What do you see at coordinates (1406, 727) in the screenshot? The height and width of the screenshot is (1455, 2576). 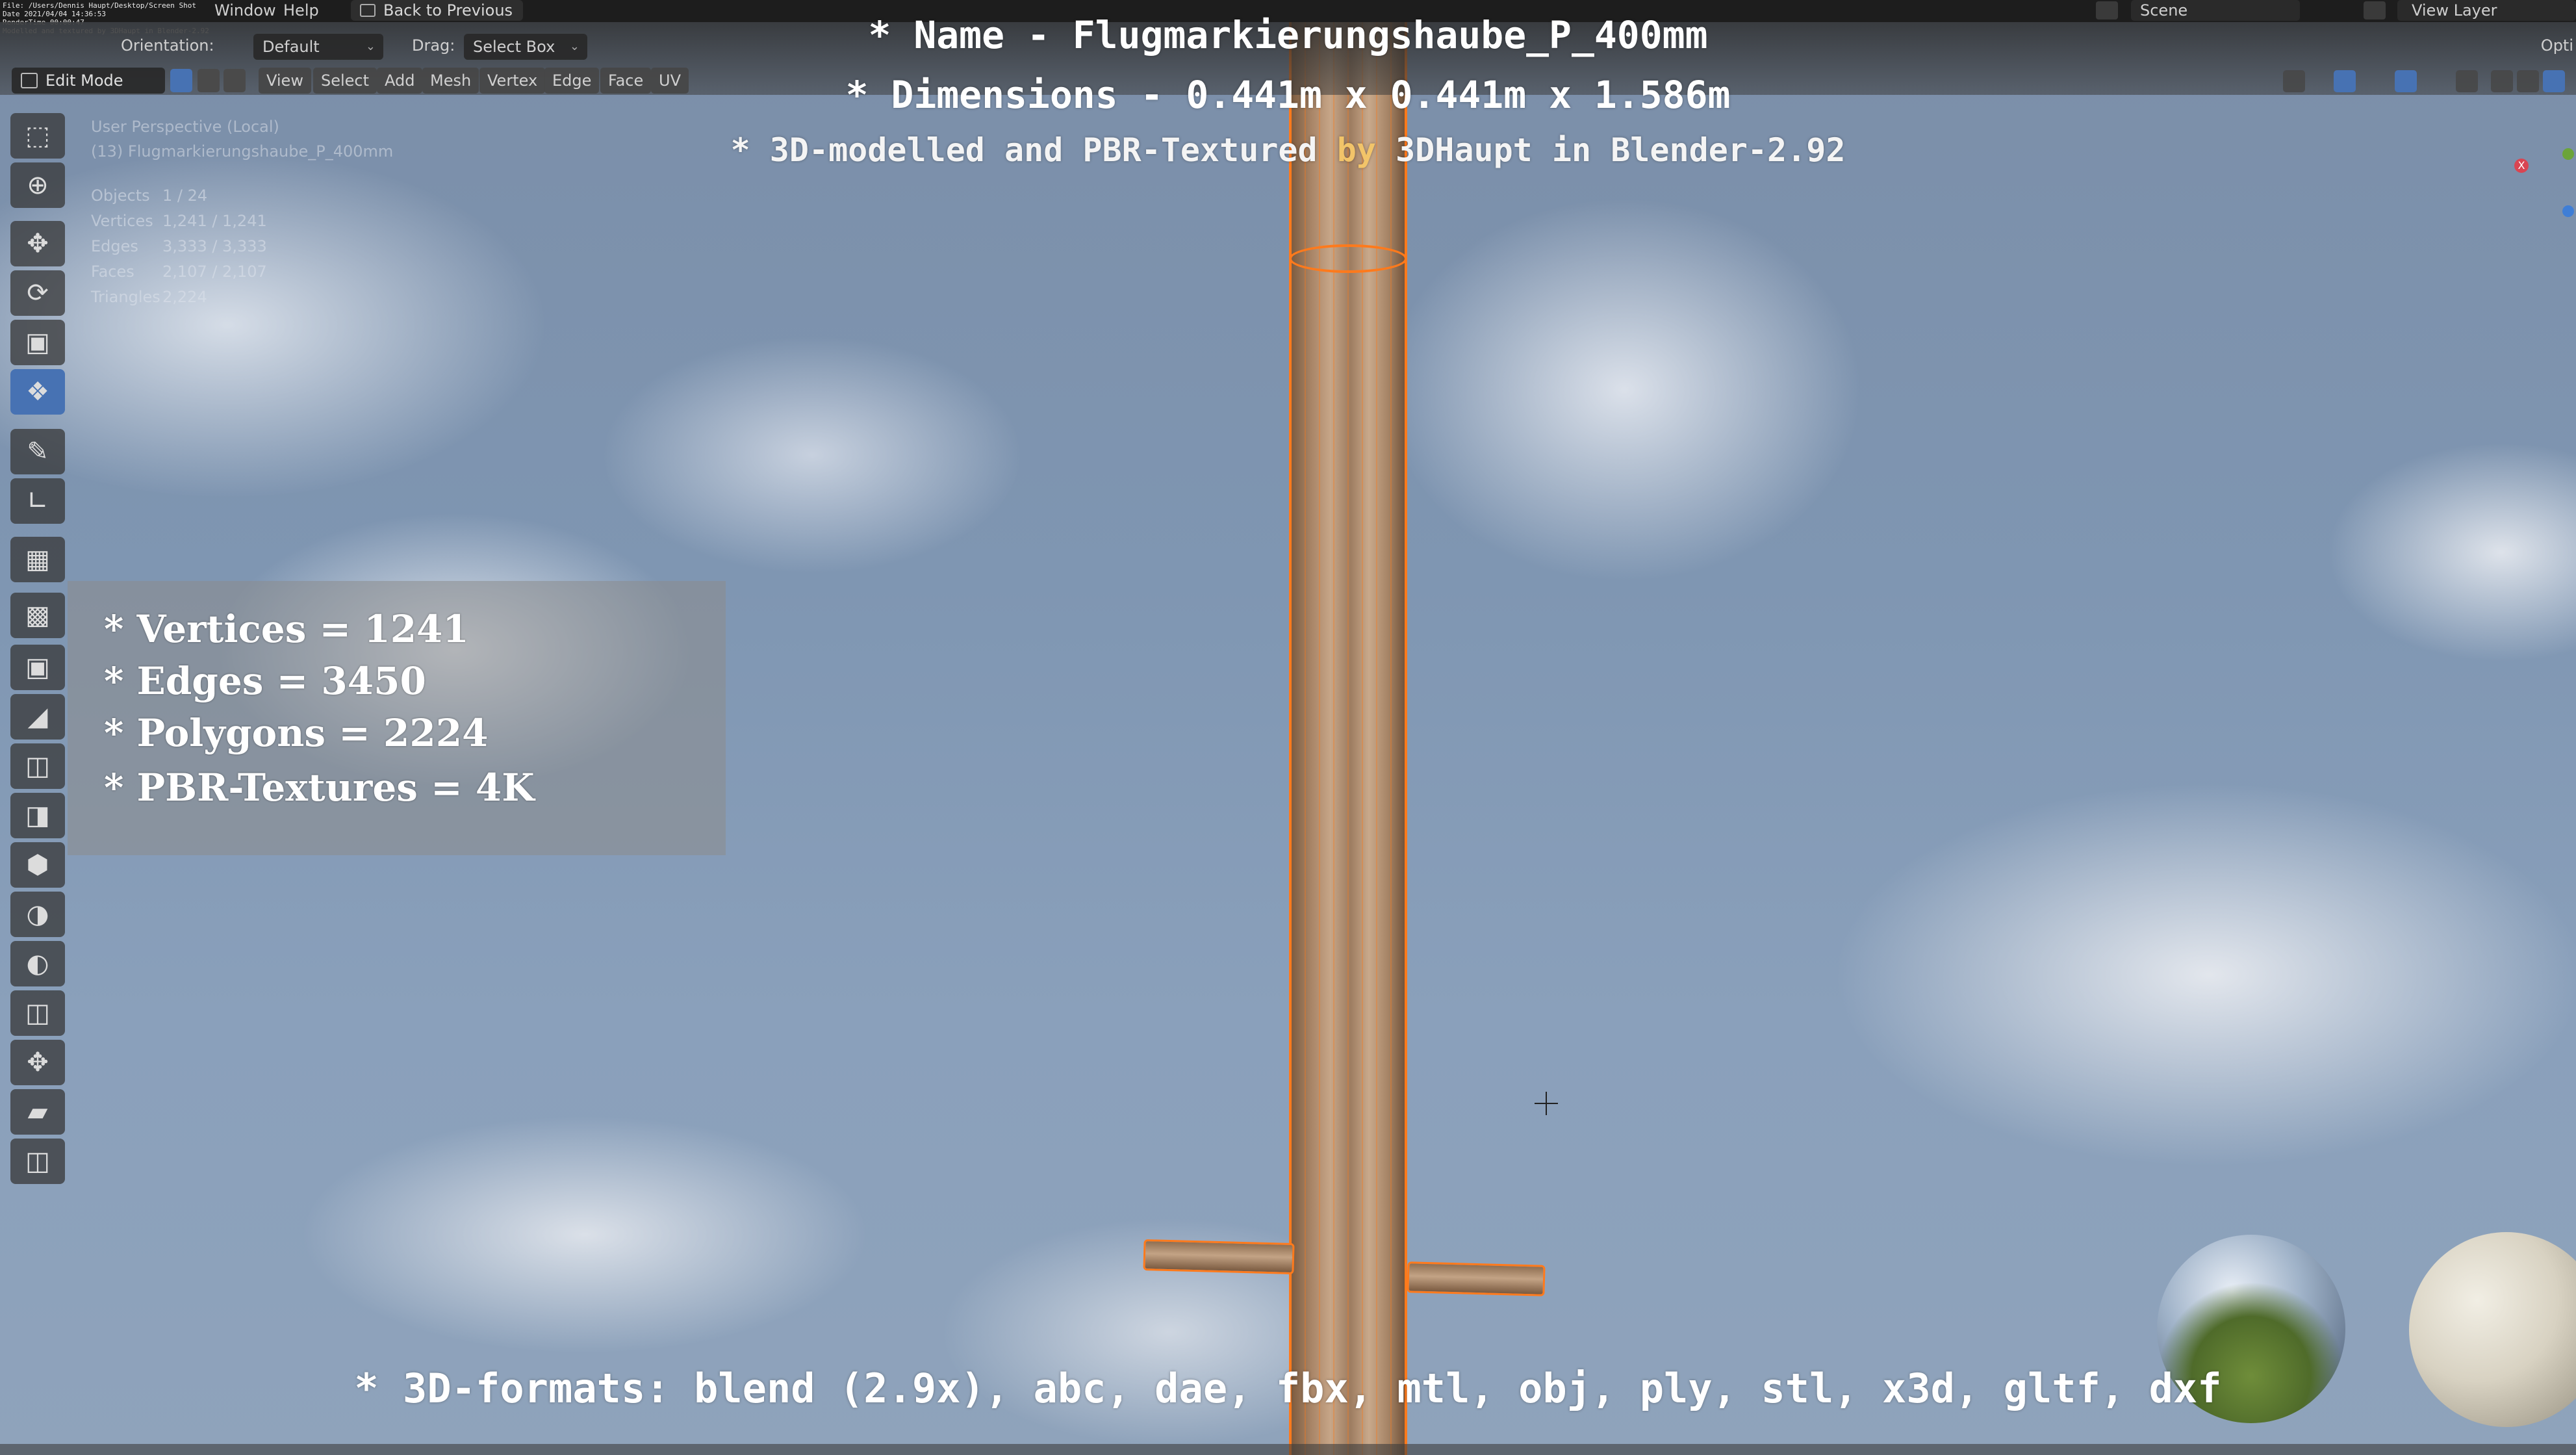 I see `pole-edge-right` at bounding box center [1406, 727].